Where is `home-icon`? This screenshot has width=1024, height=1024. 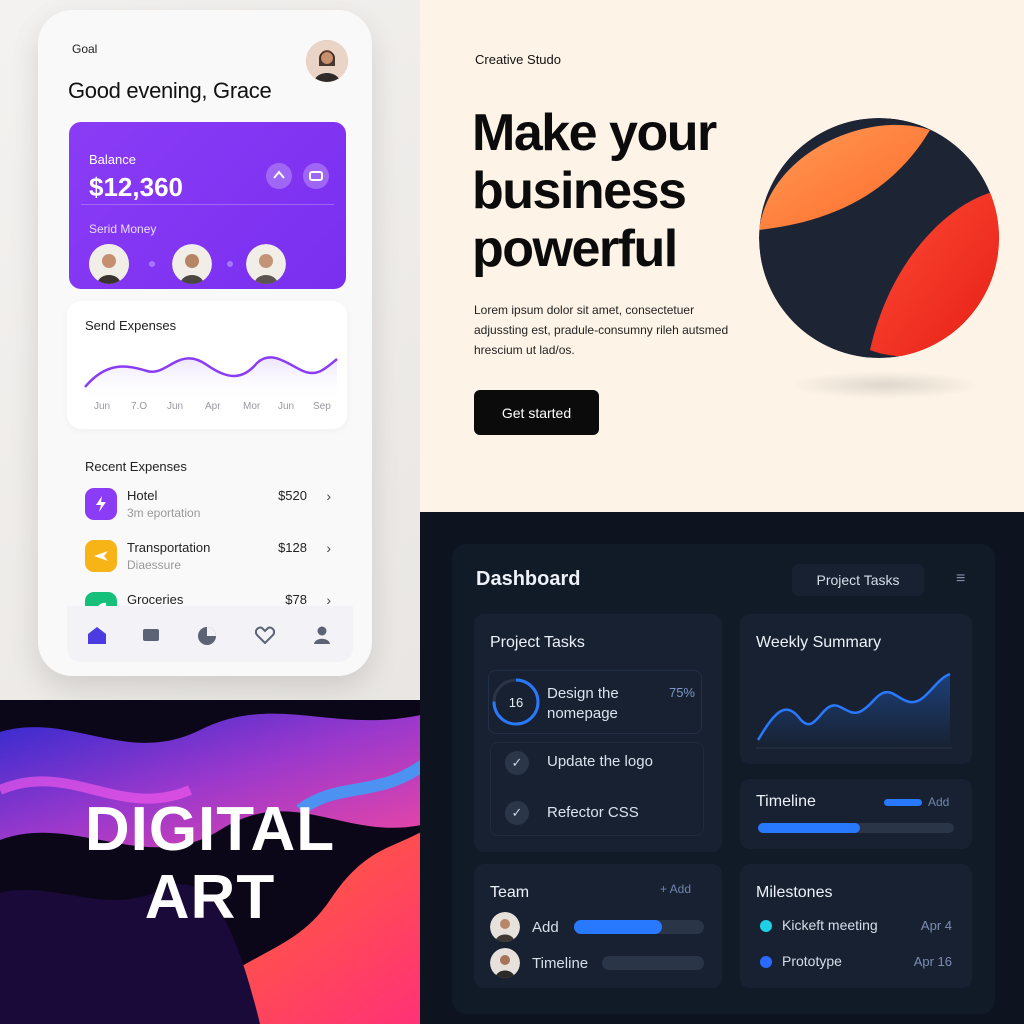
home-icon is located at coordinates (97, 637).